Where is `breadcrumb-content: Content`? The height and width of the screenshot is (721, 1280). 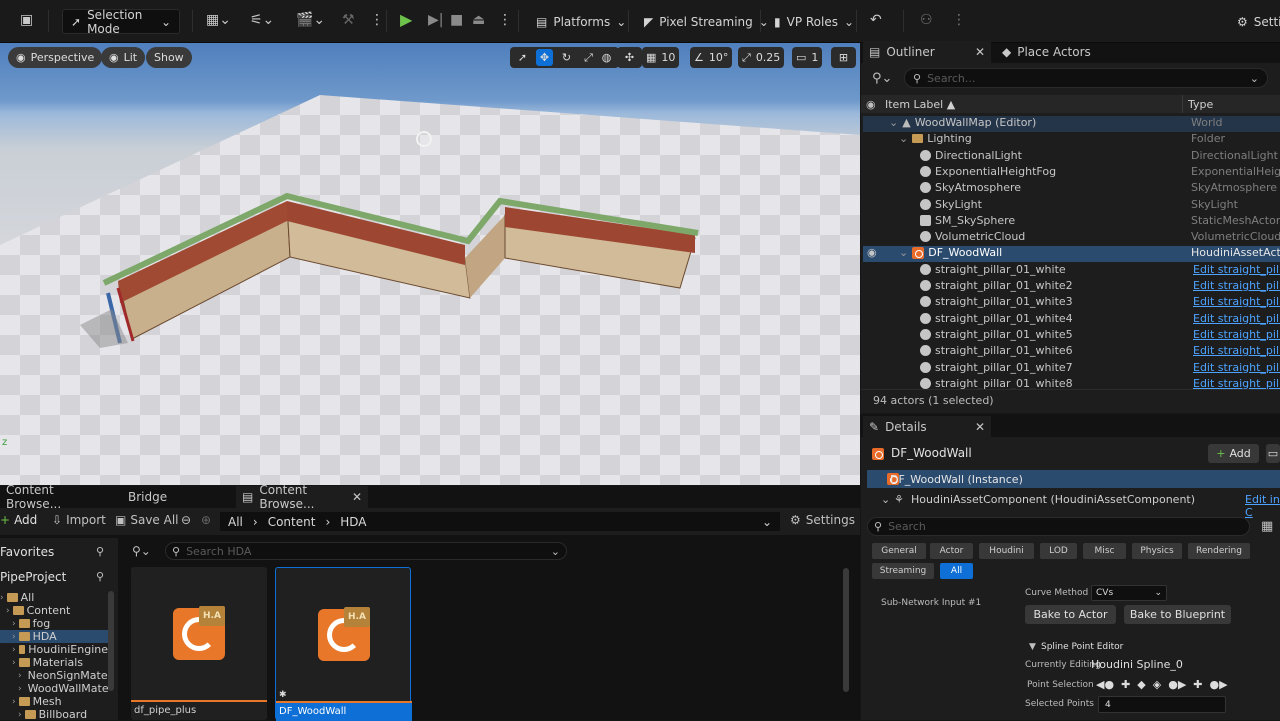 breadcrumb-content: Content is located at coordinates (292, 522).